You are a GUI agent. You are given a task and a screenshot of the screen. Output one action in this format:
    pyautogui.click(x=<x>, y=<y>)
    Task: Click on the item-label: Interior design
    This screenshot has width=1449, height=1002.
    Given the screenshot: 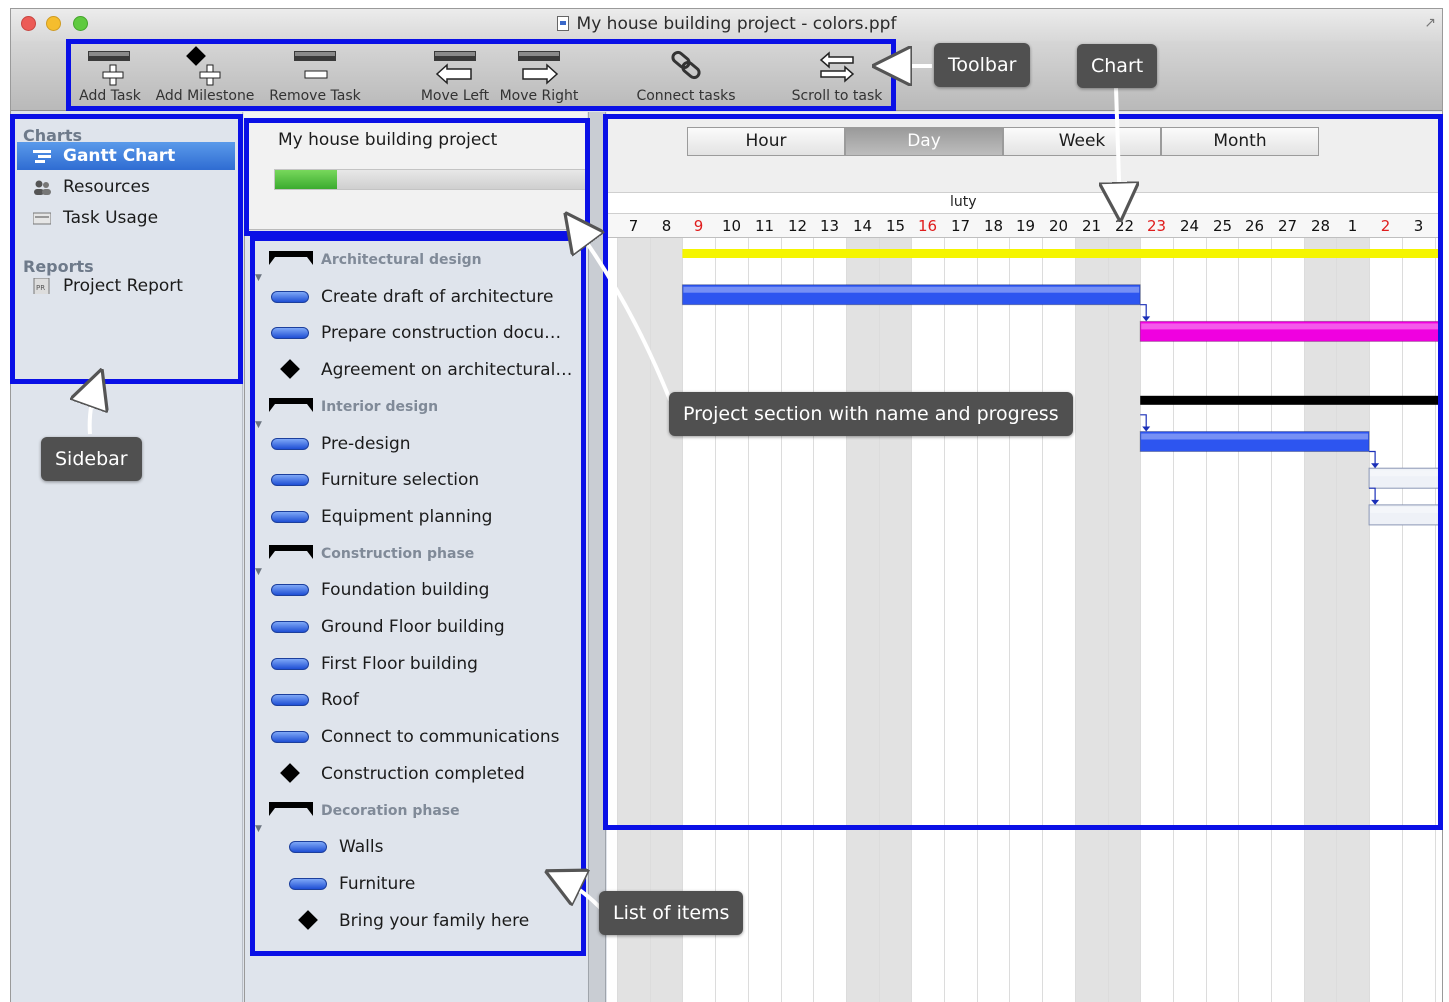 What is the action you would take?
    pyautogui.click(x=380, y=407)
    